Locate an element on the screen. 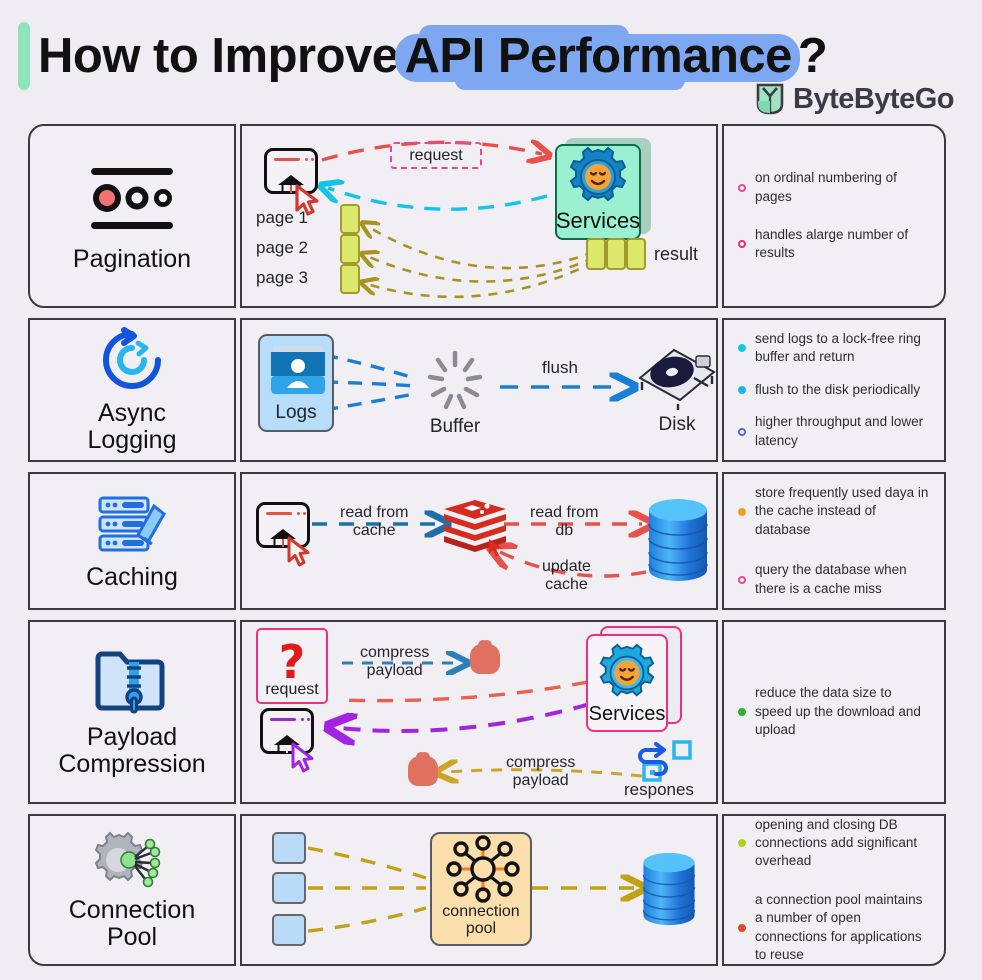  note-text: on ordinal numbering of pages is located at coordinates (826, 187).